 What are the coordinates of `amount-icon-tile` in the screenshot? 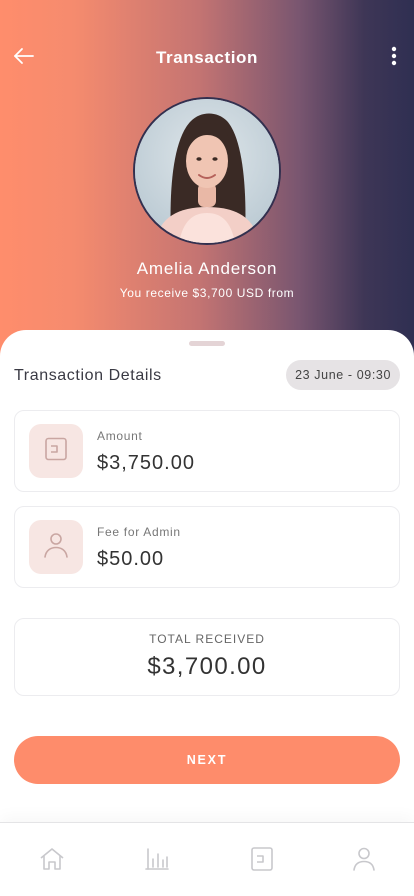 It's located at (56, 451).